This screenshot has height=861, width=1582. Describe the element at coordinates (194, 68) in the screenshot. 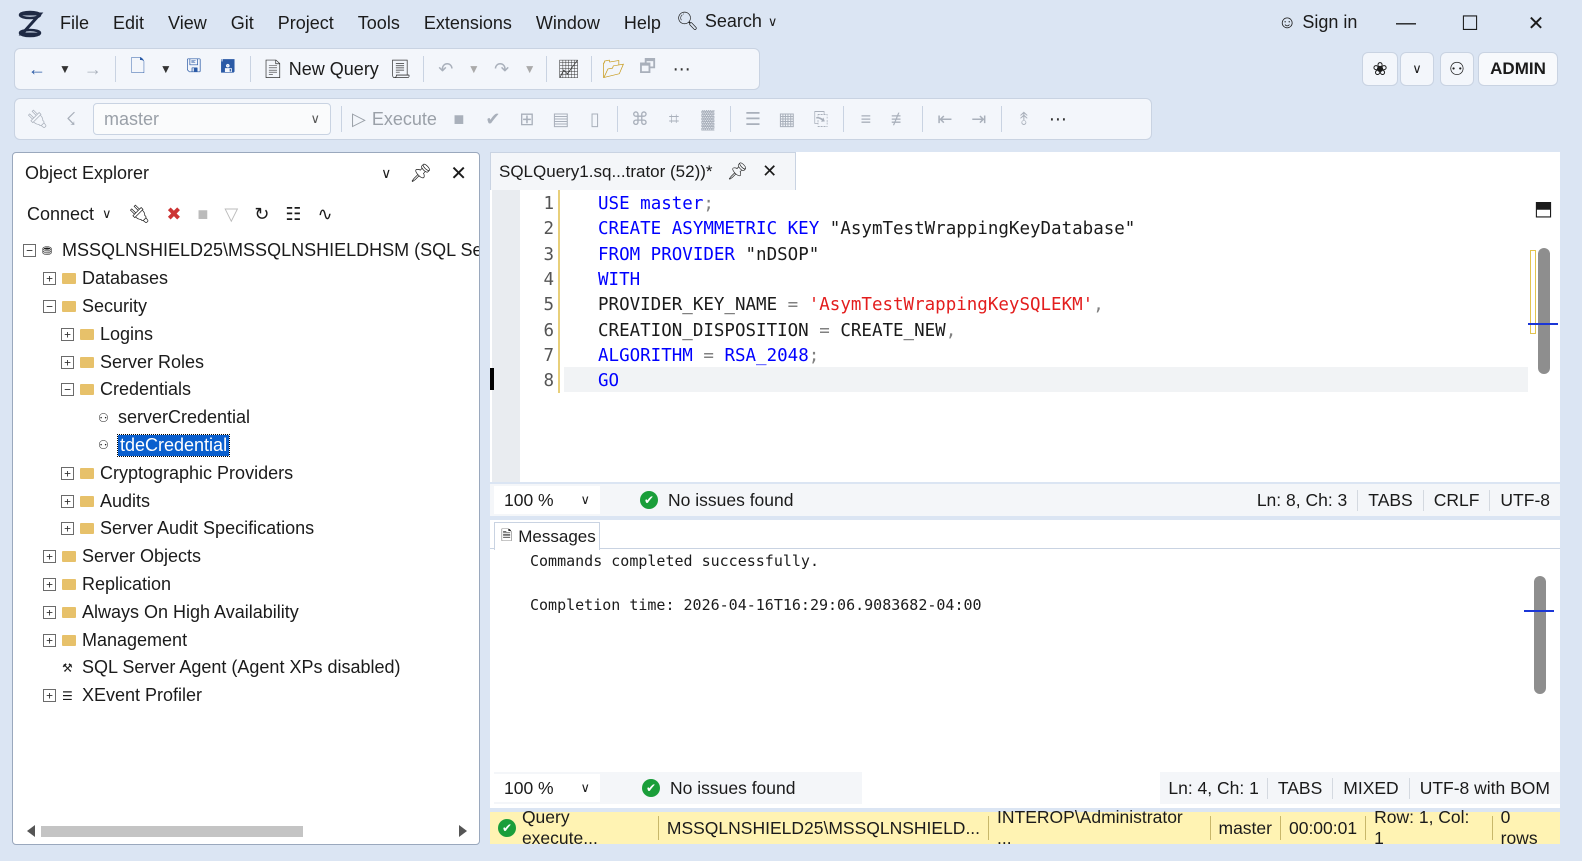

I see `save-icon: 🖫︎` at that location.